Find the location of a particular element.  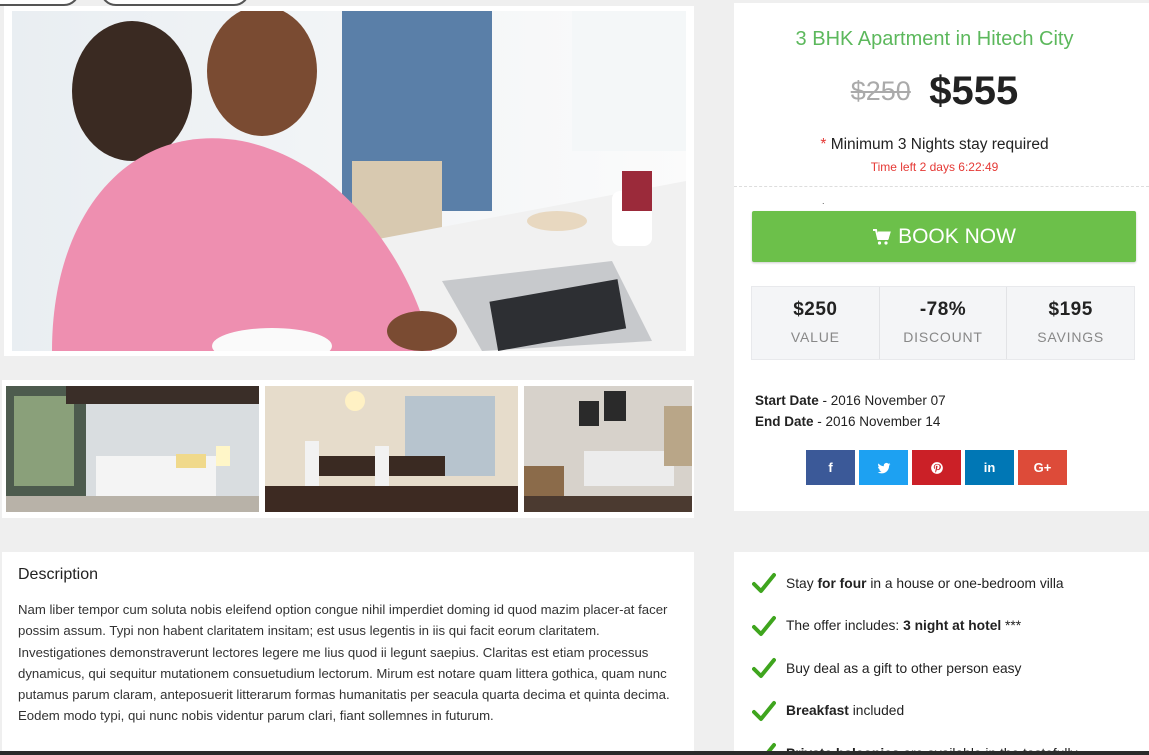

pinterest-share-button is located at coordinates (936, 467).